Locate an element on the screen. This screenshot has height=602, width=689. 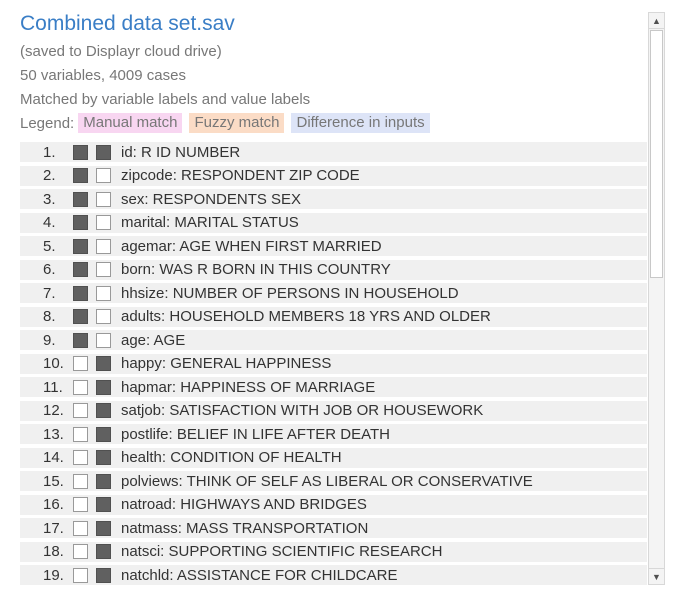
row-number: 18. is located at coordinates (53, 551).